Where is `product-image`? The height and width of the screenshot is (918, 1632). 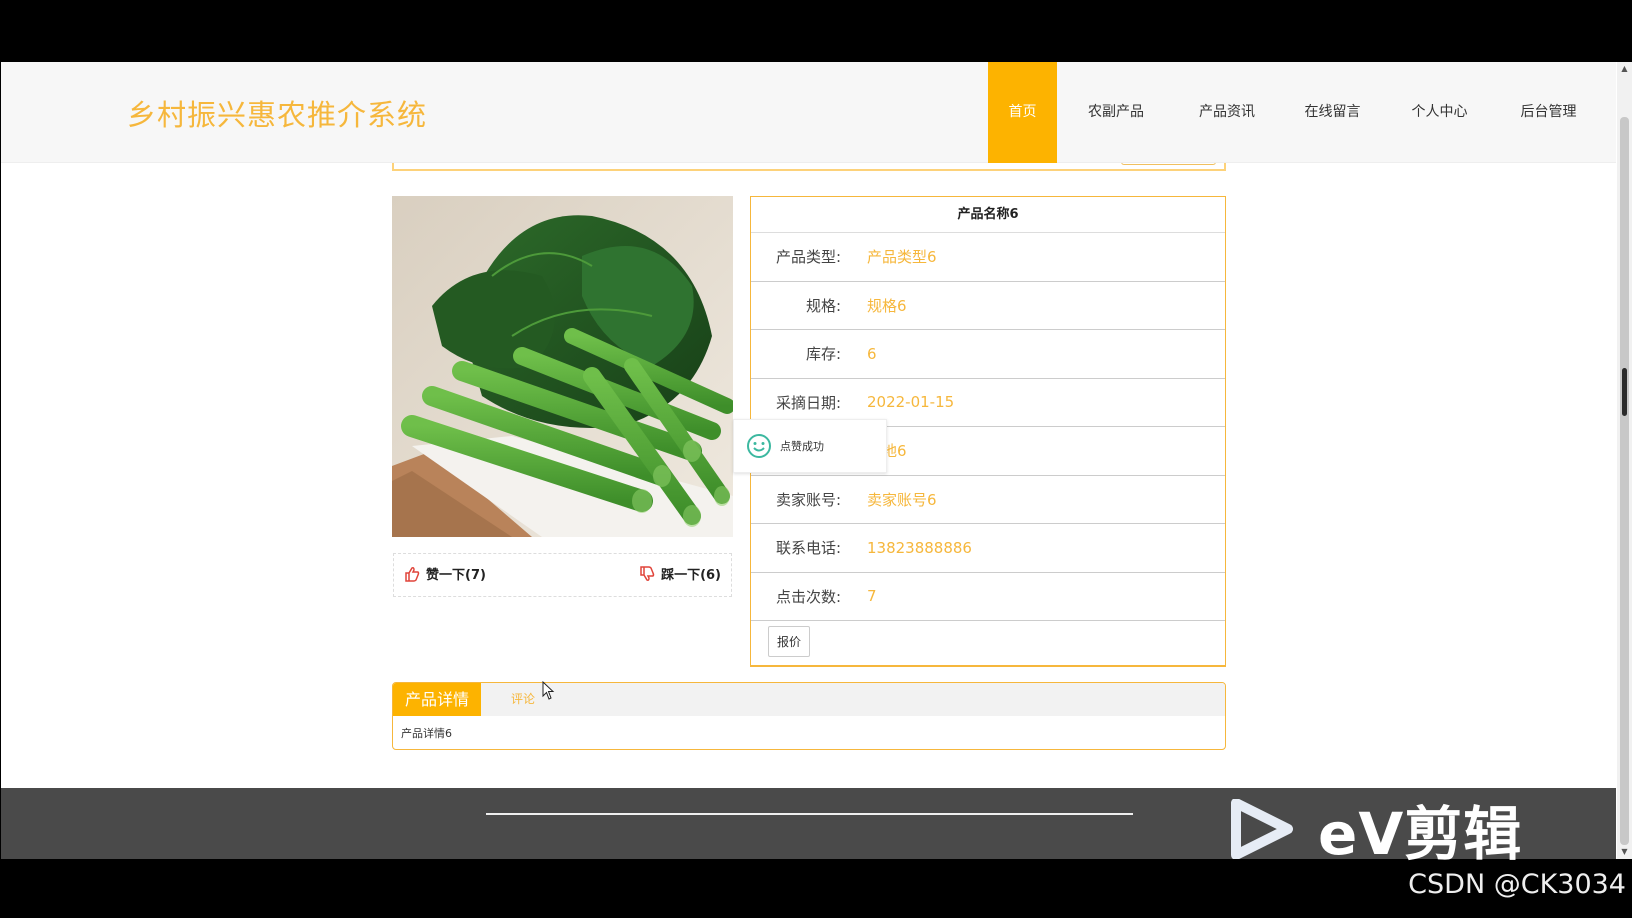
product-image is located at coordinates (562, 366).